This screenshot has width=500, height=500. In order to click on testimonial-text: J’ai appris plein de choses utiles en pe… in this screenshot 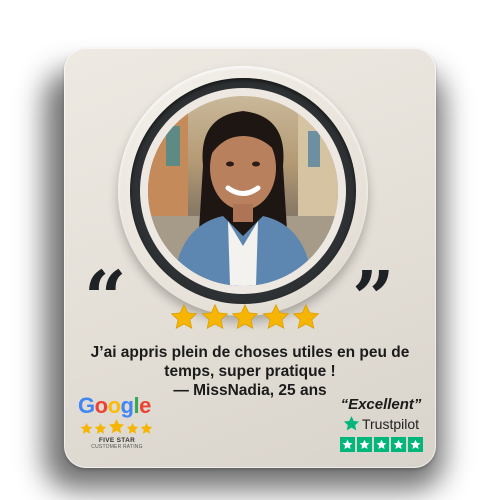, I will do `click(250, 371)`.